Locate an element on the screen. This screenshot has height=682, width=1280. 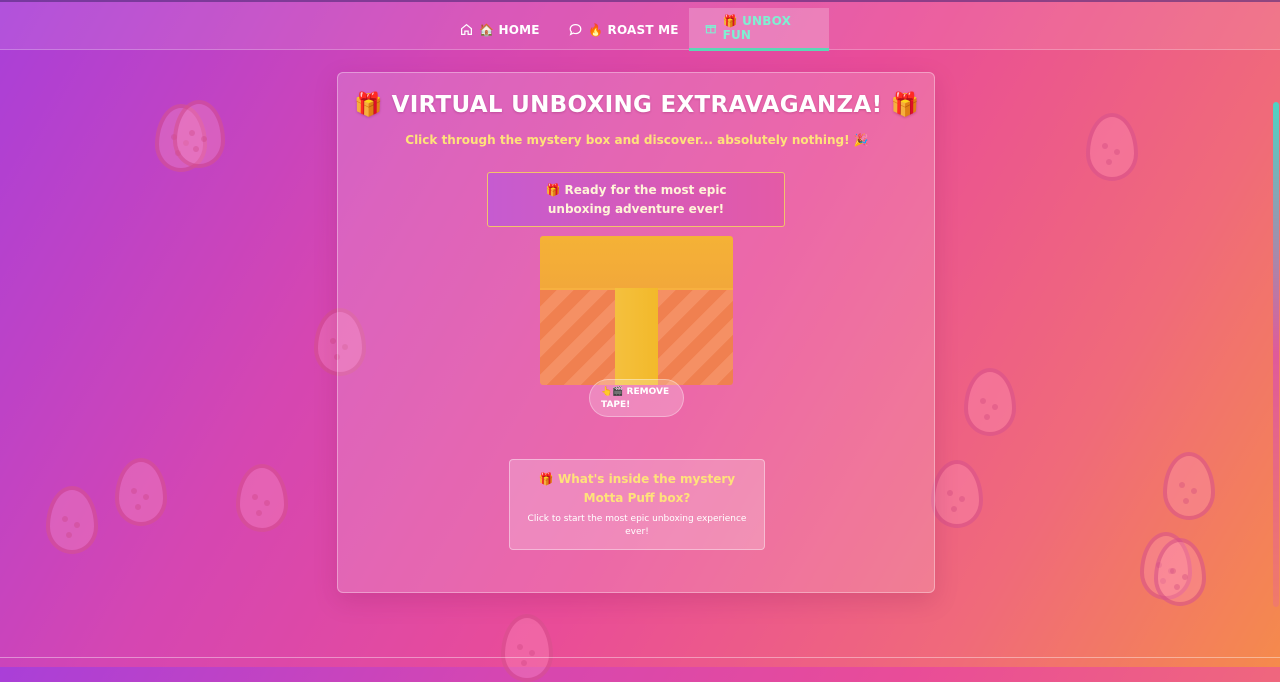
tab-unbox-fun-label: 🎁 UNBOX FUN is located at coordinates (757, 28).